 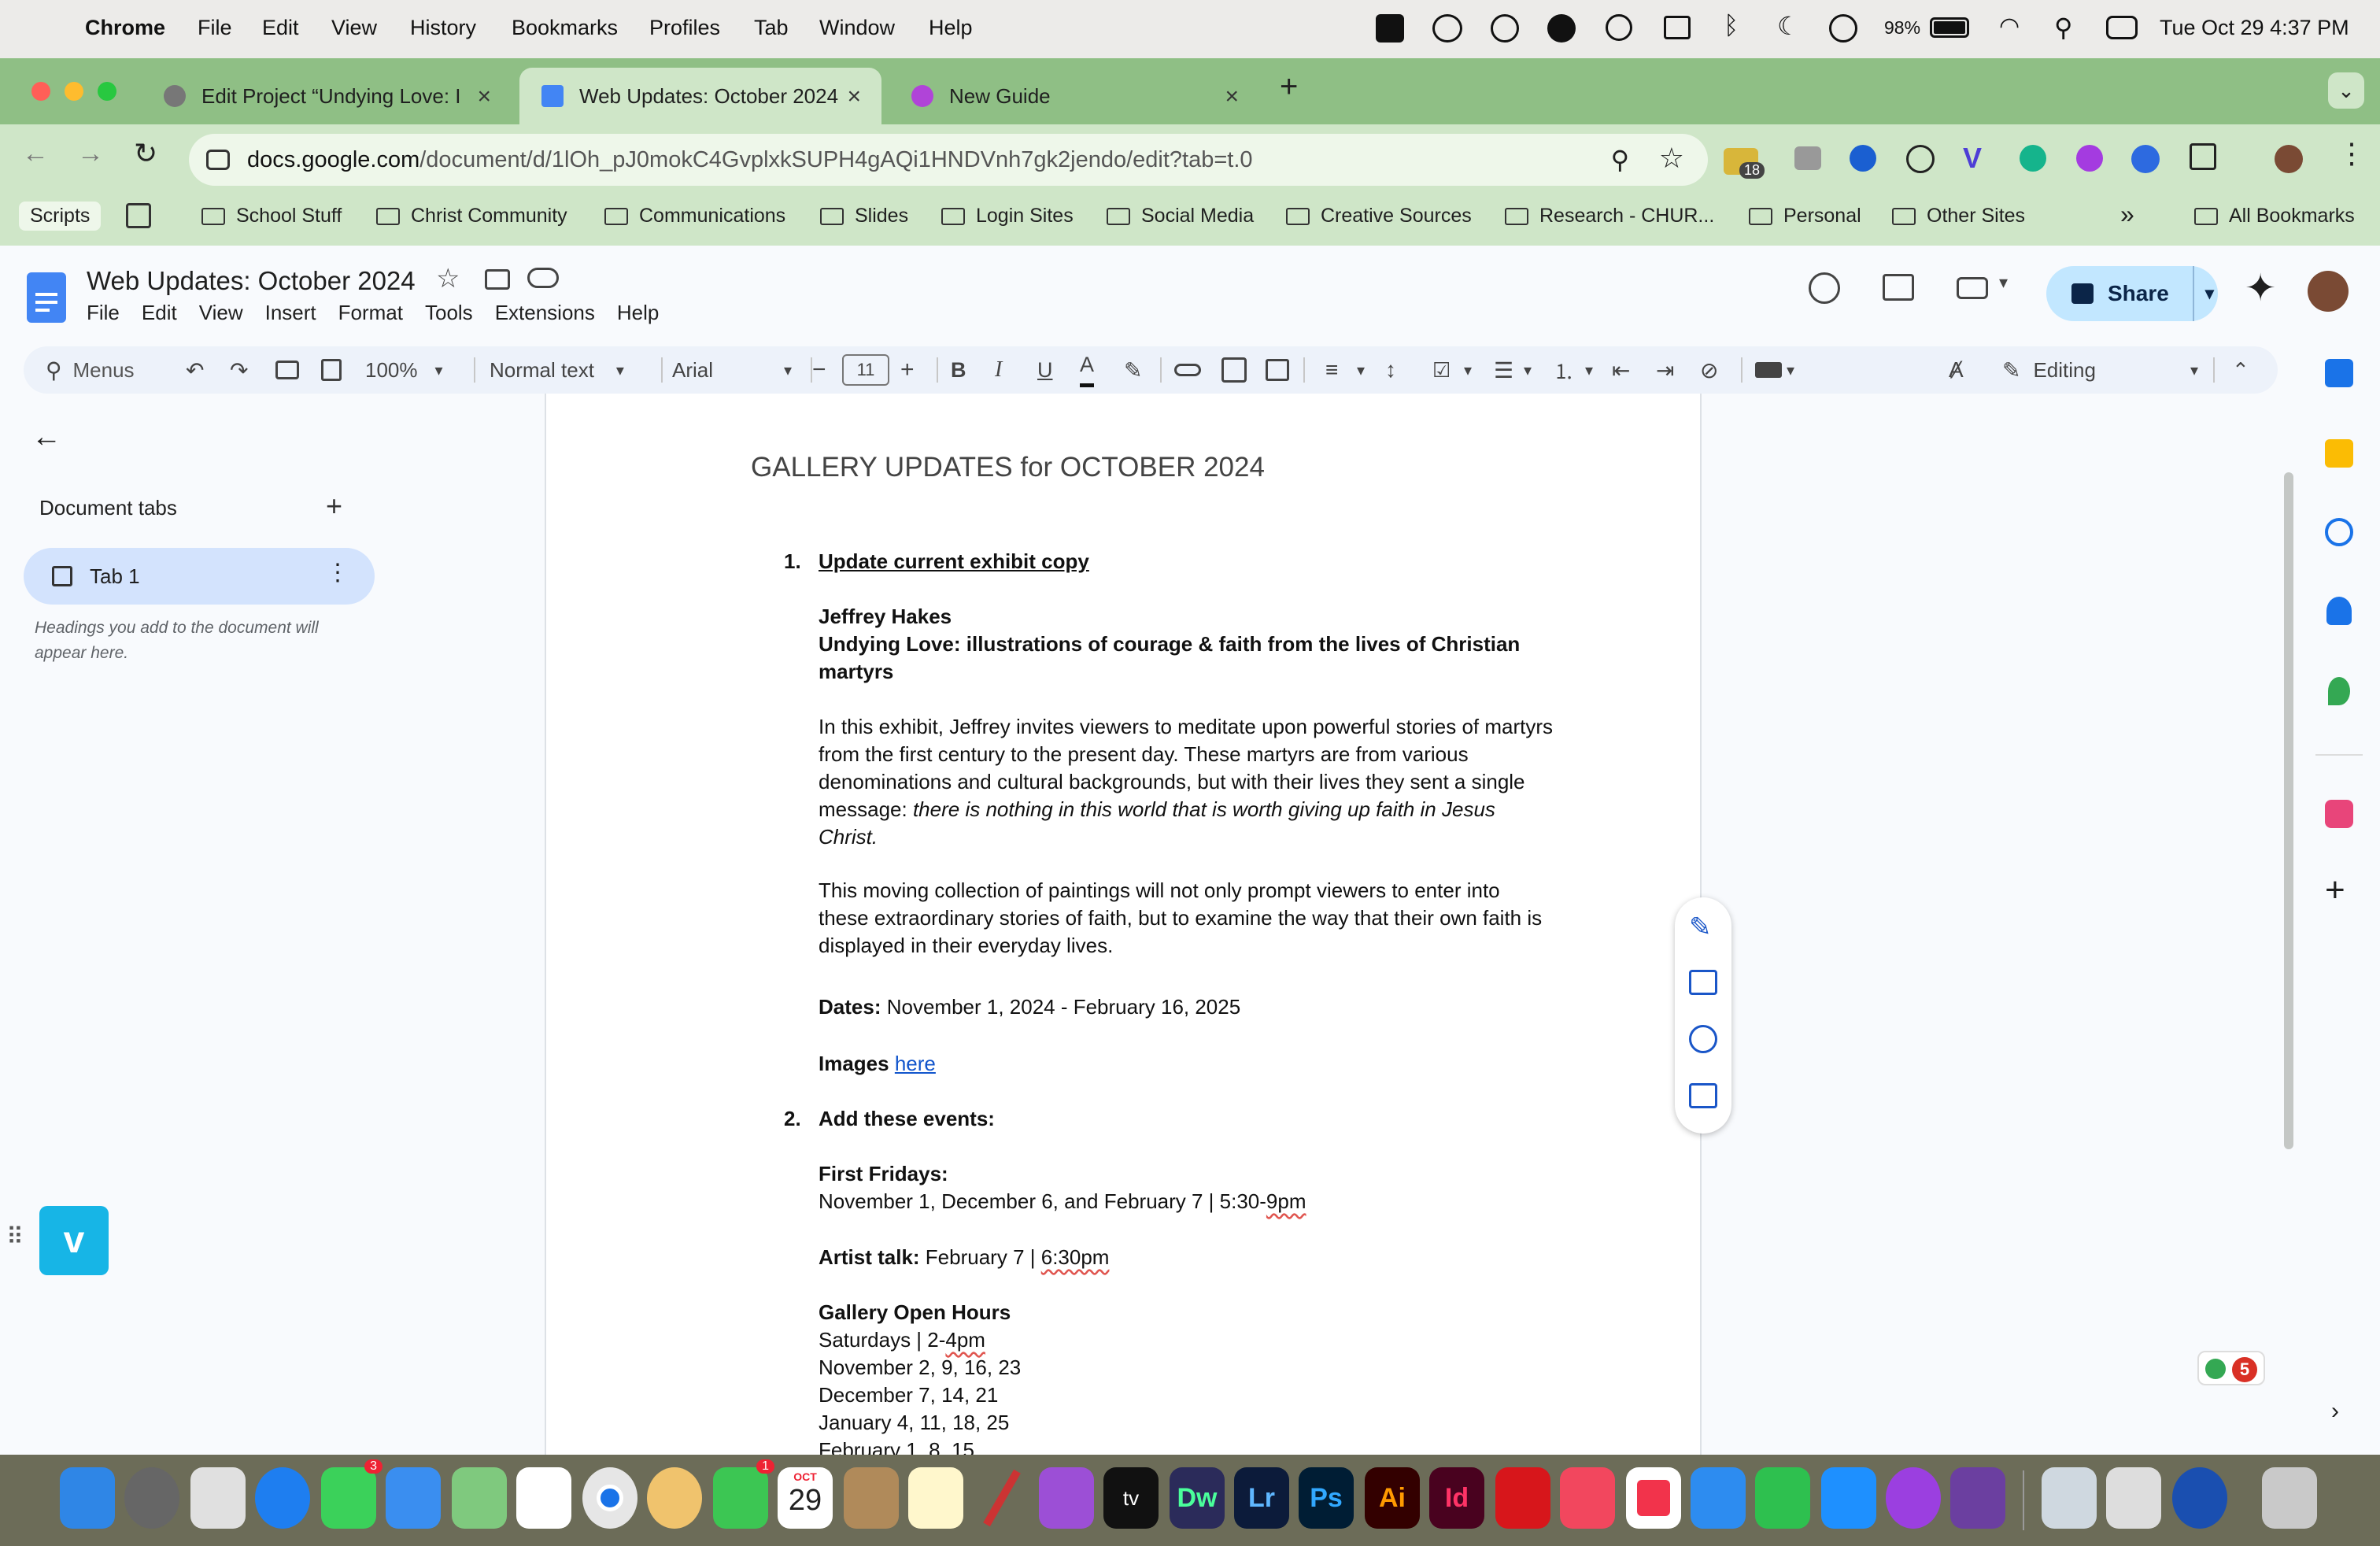 What do you see at coordinates (557, 370) in the screenshot?
I see `paragraph-style-select: Normal text ▾` at bounding box center [557, 370].